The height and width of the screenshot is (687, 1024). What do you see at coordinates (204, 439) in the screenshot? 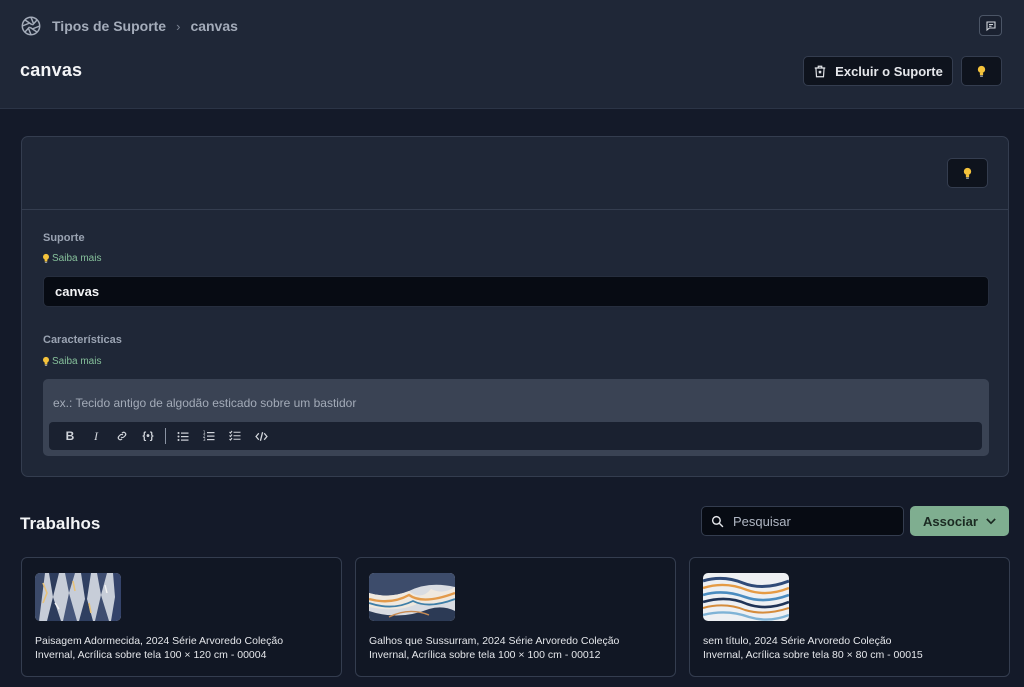
I see `svg-text: 3` at bounding box center [204, 439].